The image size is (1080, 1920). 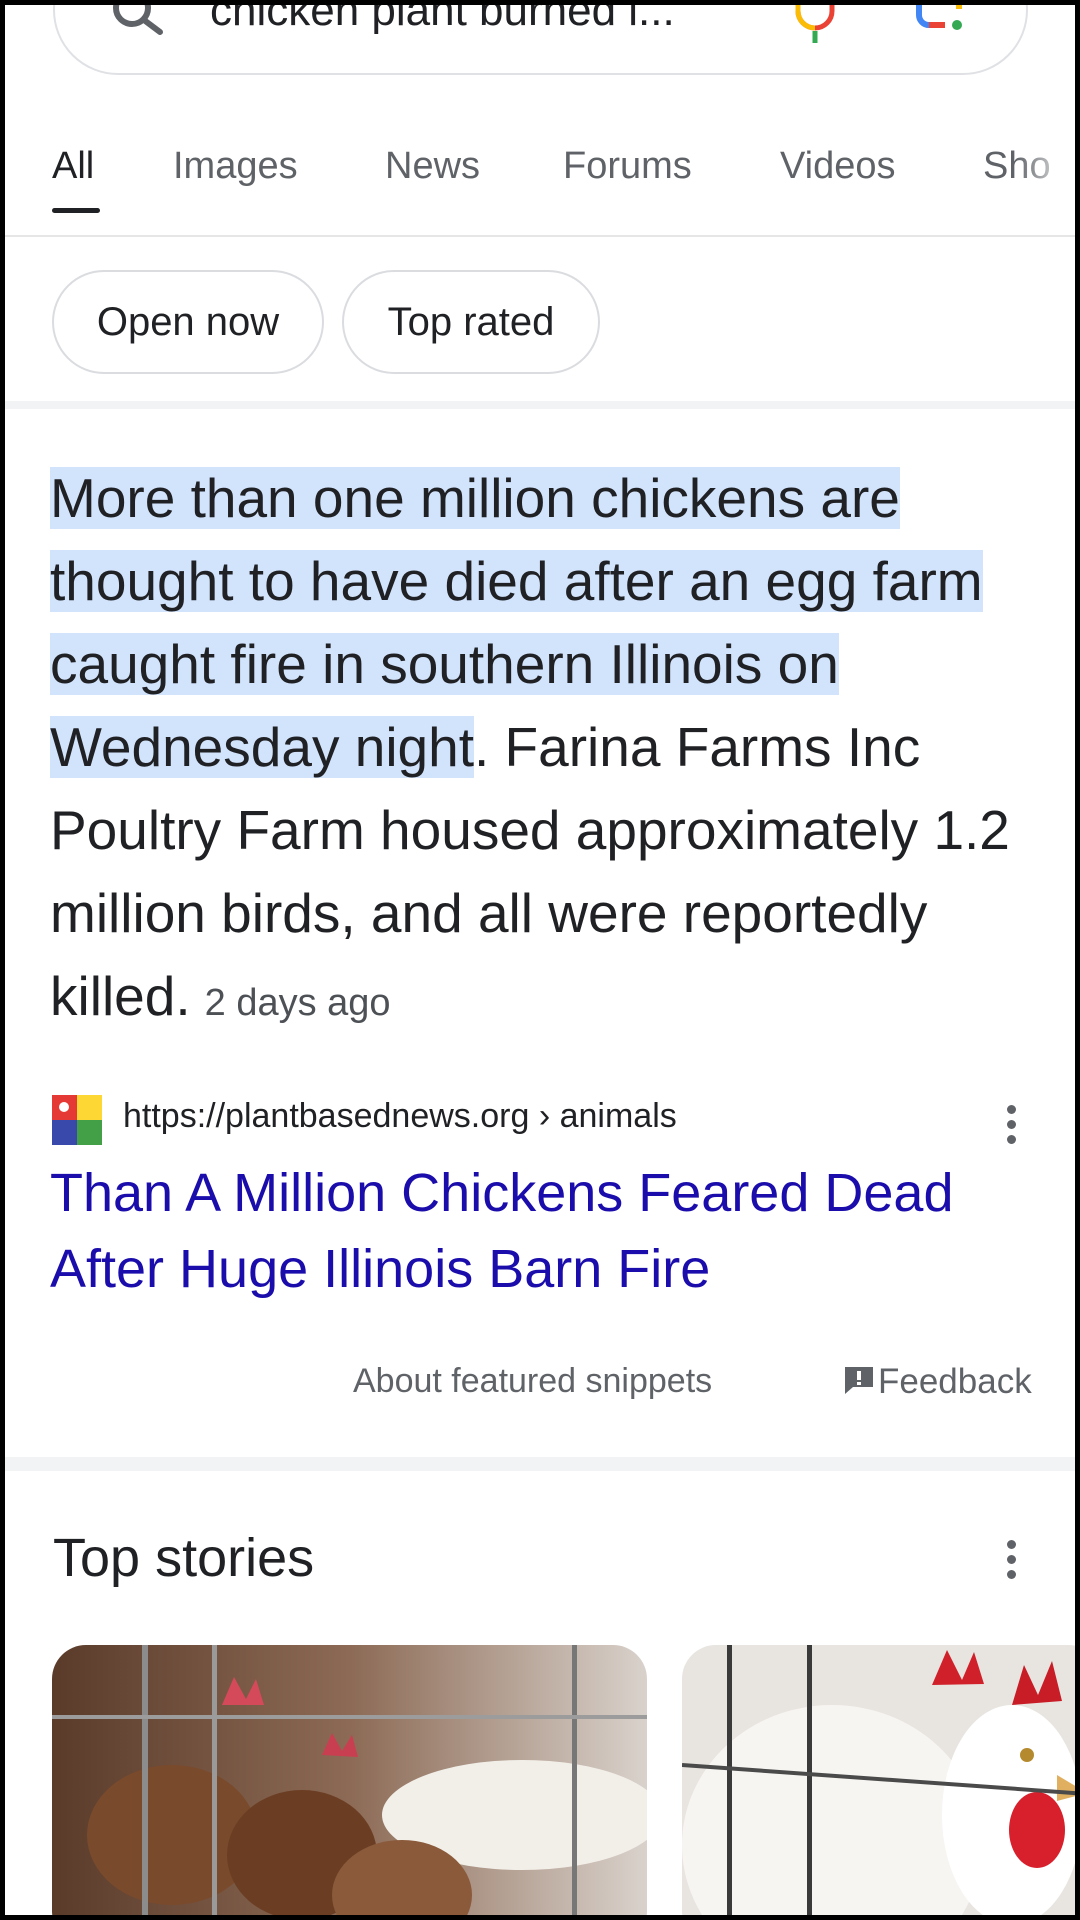 I want to click on tab-news: News, so click(x=432, y=166).